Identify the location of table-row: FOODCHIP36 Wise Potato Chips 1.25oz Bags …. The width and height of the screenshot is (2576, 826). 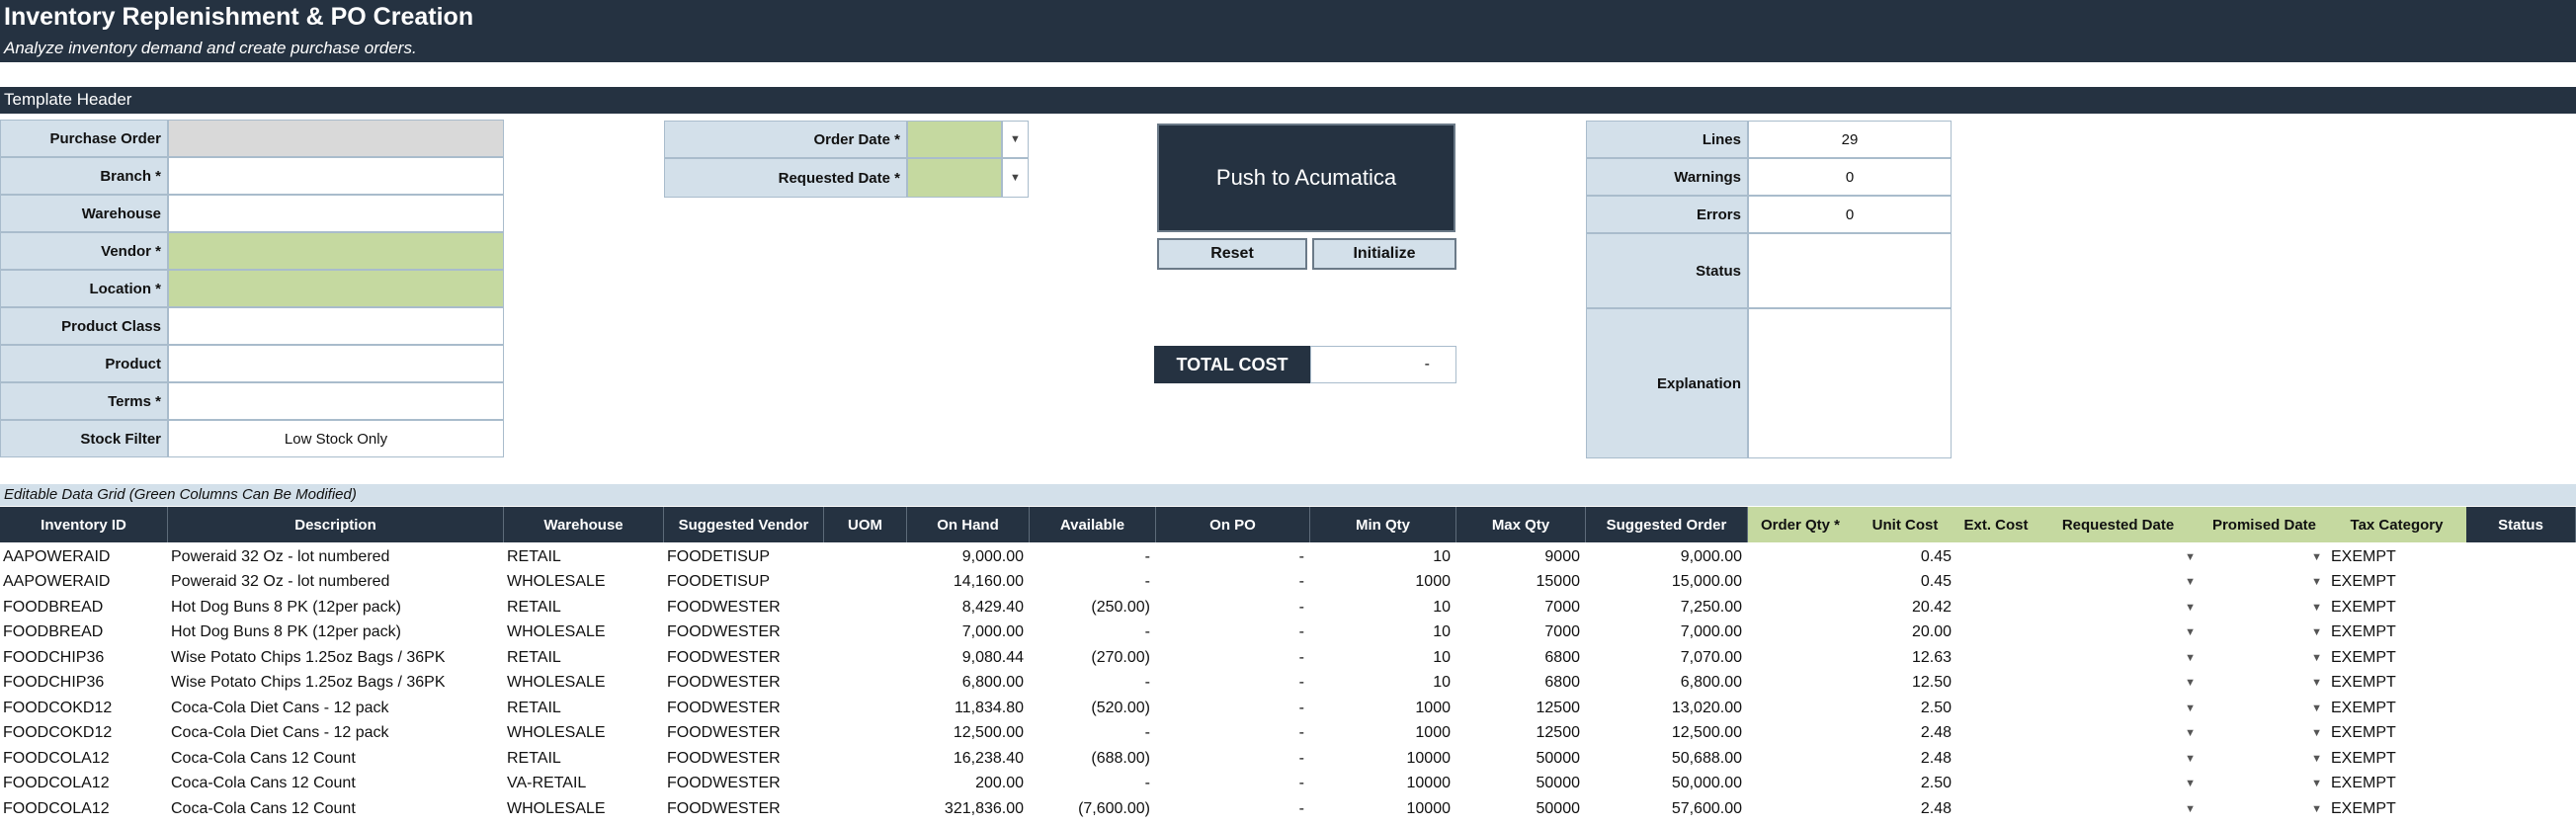
(1288, 684).